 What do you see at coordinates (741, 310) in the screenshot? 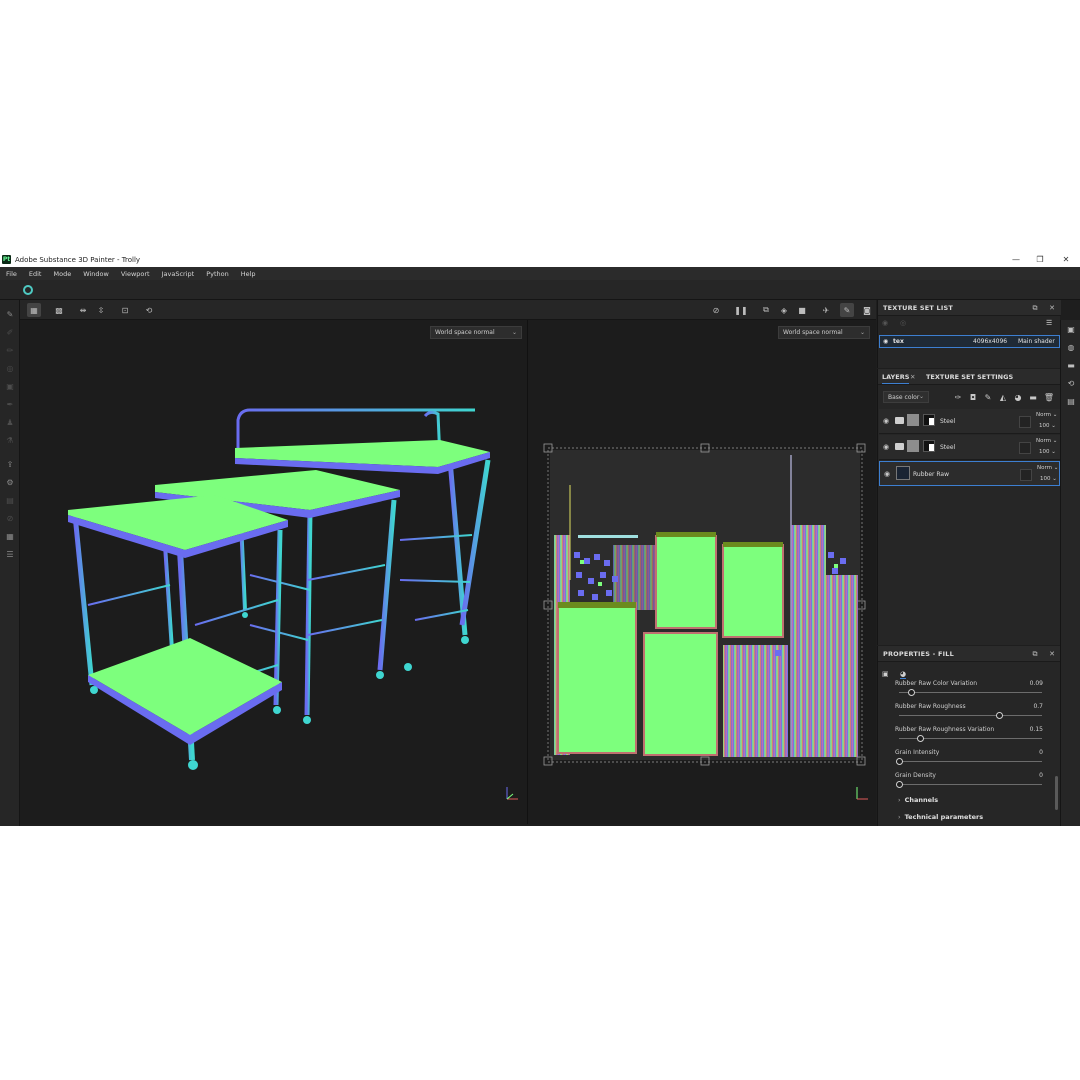
I see `pause-icon: ❚❚` at bounding box center [741, 310].